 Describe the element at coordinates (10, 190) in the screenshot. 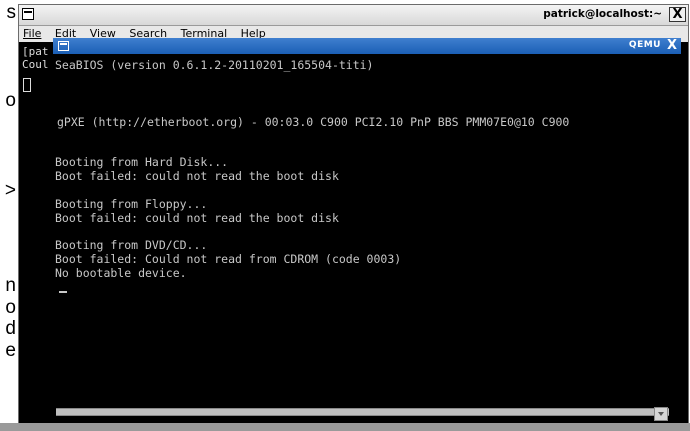

I see `background-letter: >` at that location.